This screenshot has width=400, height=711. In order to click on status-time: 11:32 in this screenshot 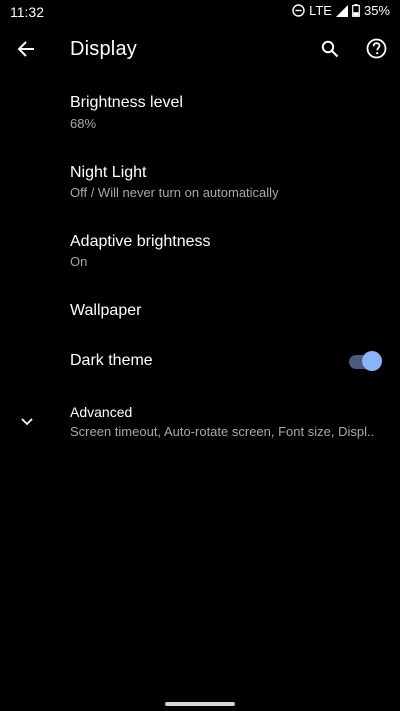, I will do `click(27, 12)`.